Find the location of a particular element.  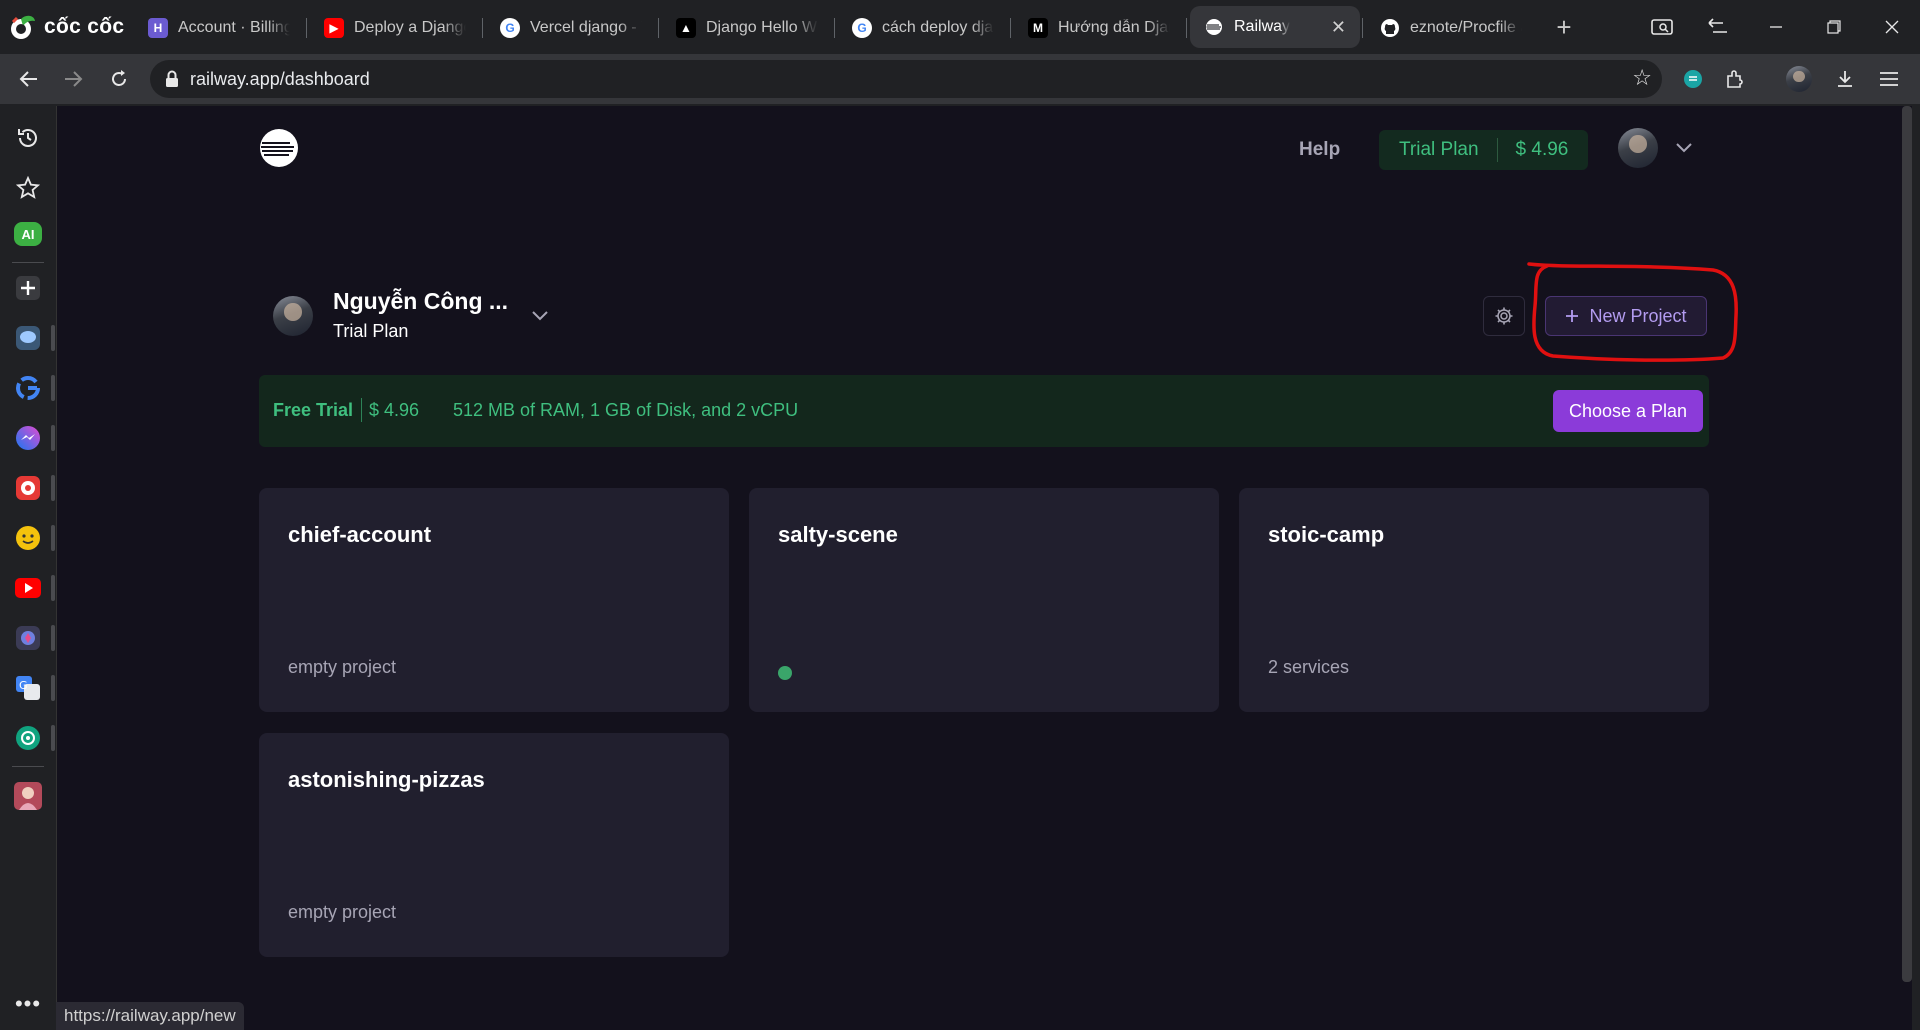

tab-close-icon: ✕ is located at coordinates (1338, 27).